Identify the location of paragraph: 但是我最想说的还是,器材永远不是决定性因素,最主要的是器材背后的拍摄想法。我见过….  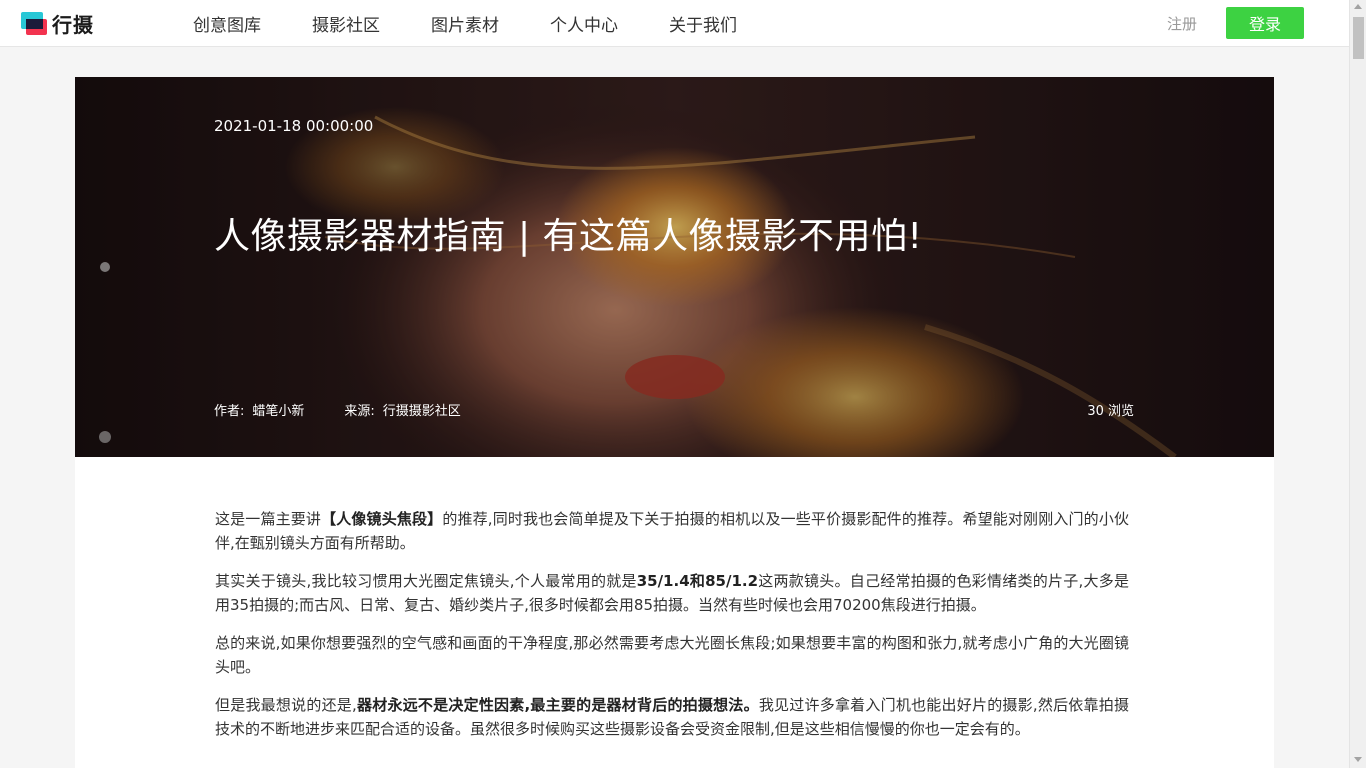
(672, 717).